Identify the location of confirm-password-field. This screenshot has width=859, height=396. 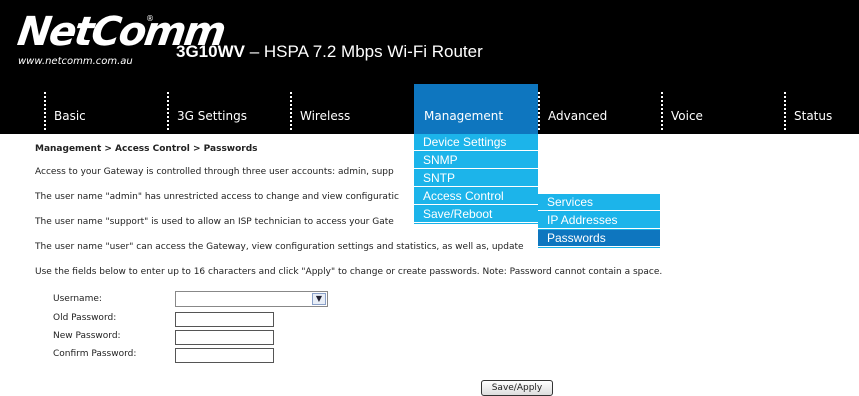
(224, 355).